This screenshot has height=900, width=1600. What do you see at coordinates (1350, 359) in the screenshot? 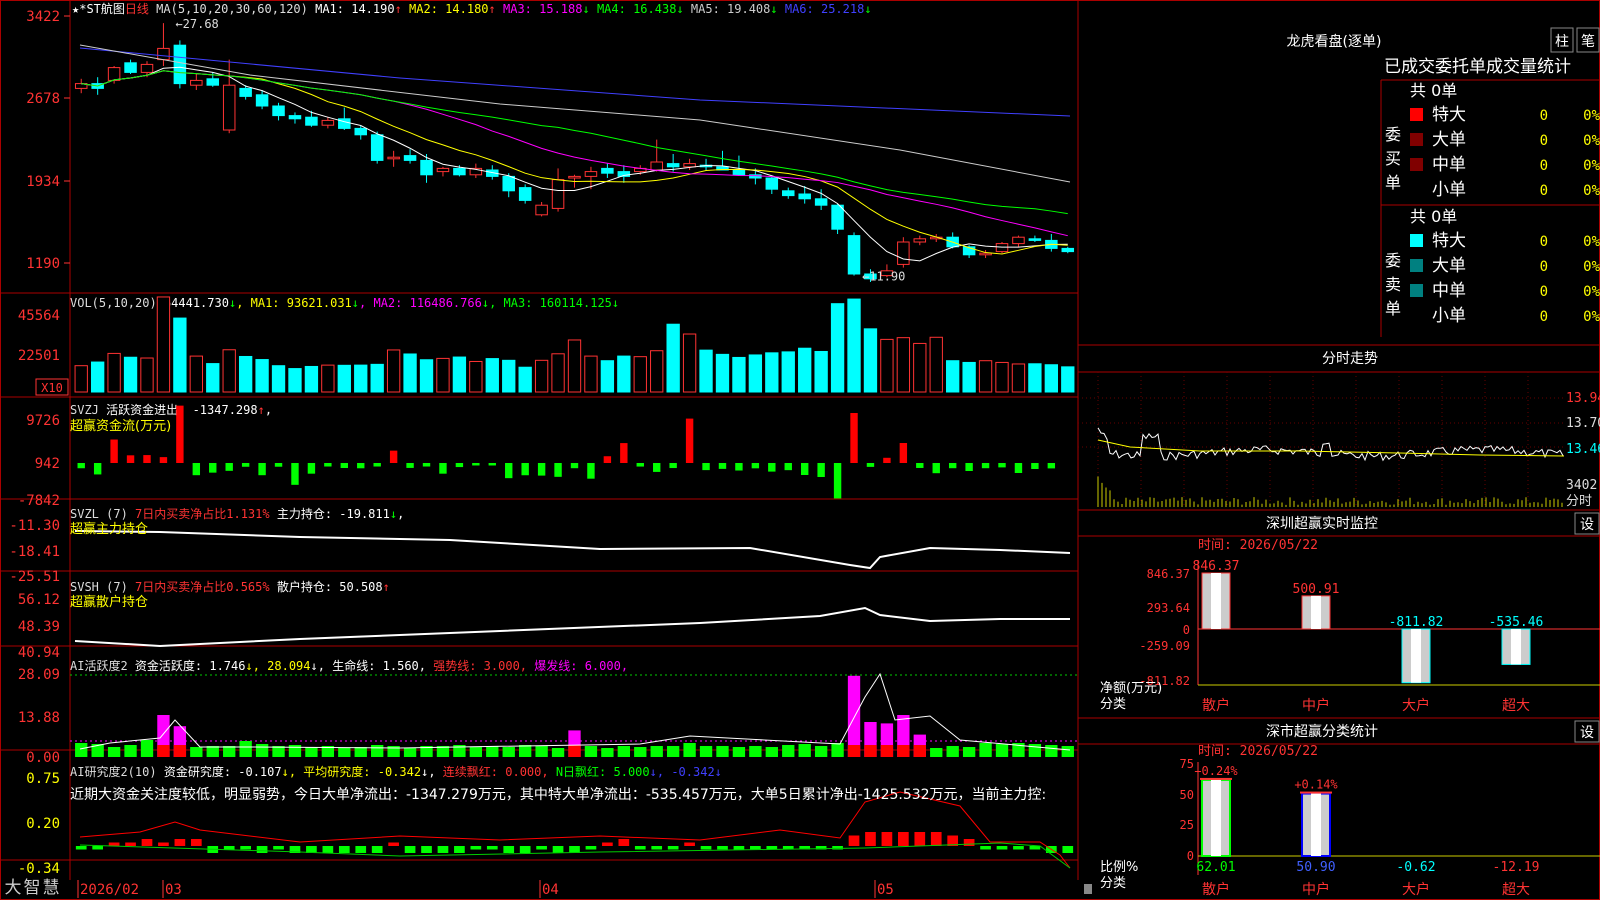
I see `panel-title: 分时走势` at bounding box center [1350, 359].